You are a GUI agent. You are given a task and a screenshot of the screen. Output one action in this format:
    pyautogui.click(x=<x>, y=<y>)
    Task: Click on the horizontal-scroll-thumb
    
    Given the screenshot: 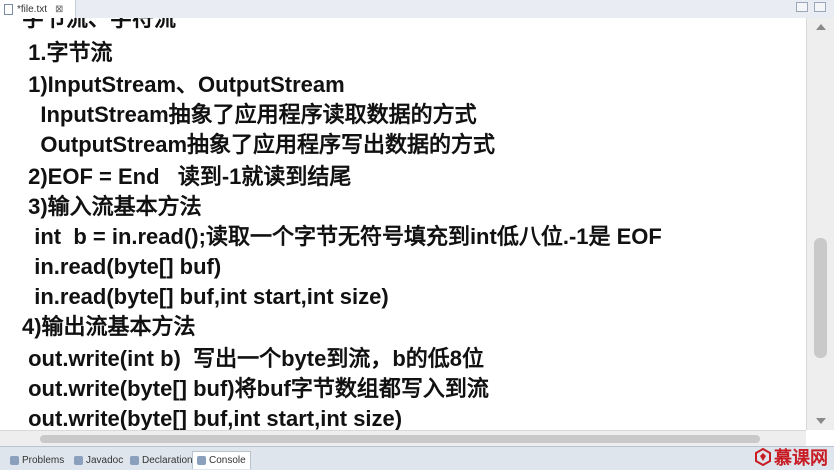 What is the action you would take?
    pyautogui.click(x=400, y=439)
    